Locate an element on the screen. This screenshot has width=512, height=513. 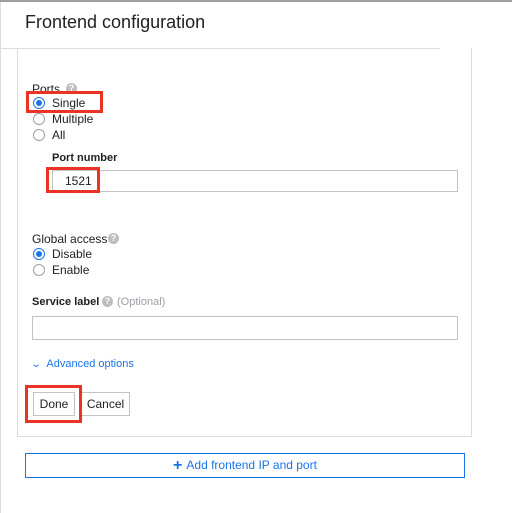
port-number-field is located at coordinates (255, 181).